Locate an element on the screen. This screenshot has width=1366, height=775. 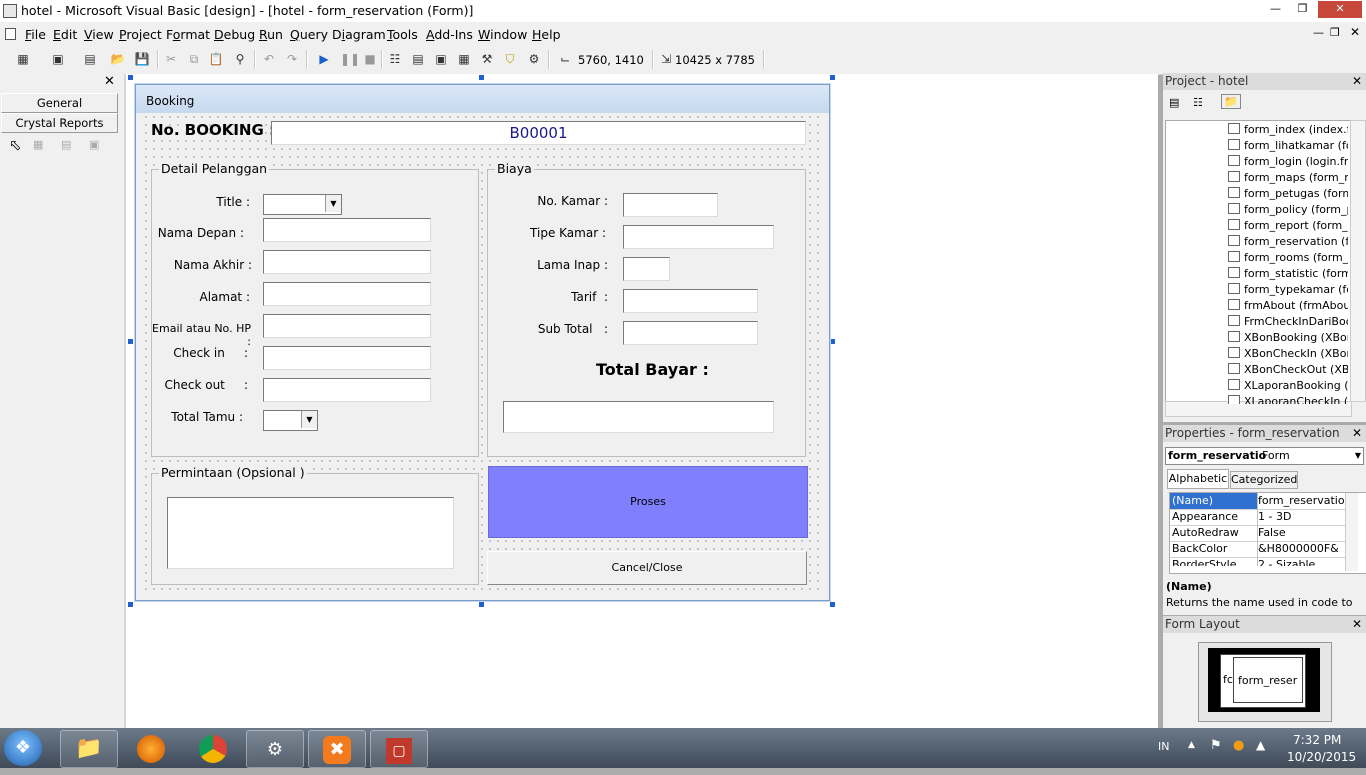
project-explorer-icon: ☷ is located at coordinates (395, 59).